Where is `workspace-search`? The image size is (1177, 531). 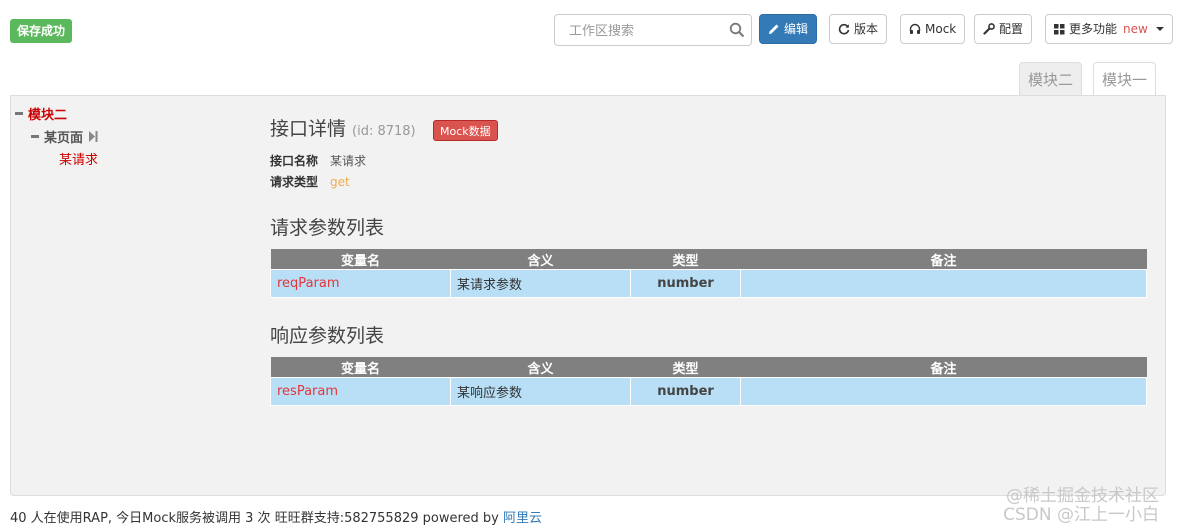
workspace-search is located at coordinates (653, 30).